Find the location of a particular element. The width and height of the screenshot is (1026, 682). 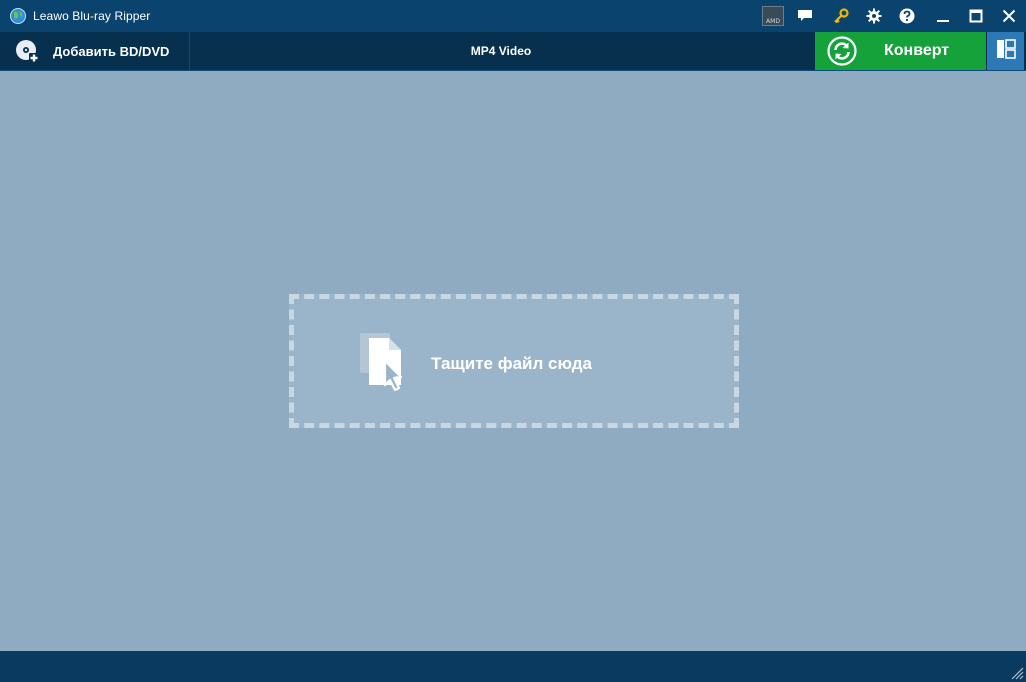

add-disc-icon is located at coordinates (27, 51).